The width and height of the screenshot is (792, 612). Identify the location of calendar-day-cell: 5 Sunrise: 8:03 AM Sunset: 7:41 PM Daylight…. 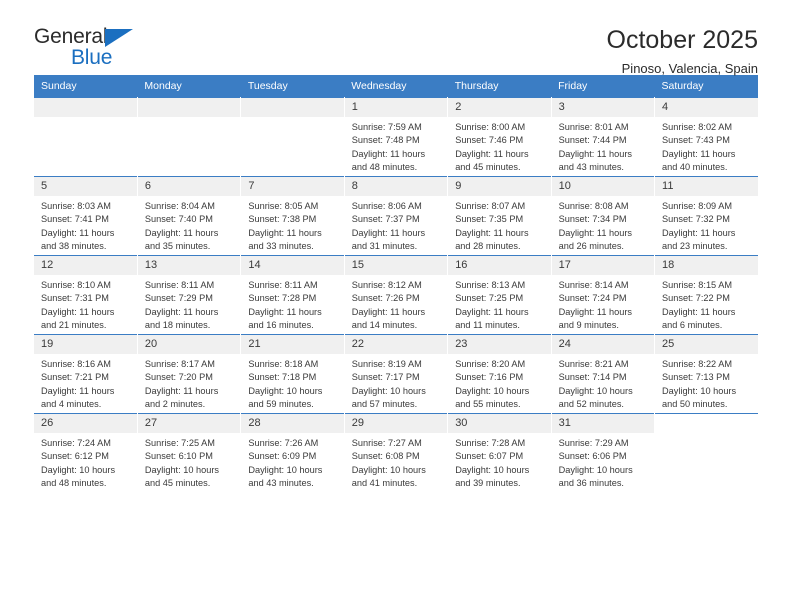
(86, 216).